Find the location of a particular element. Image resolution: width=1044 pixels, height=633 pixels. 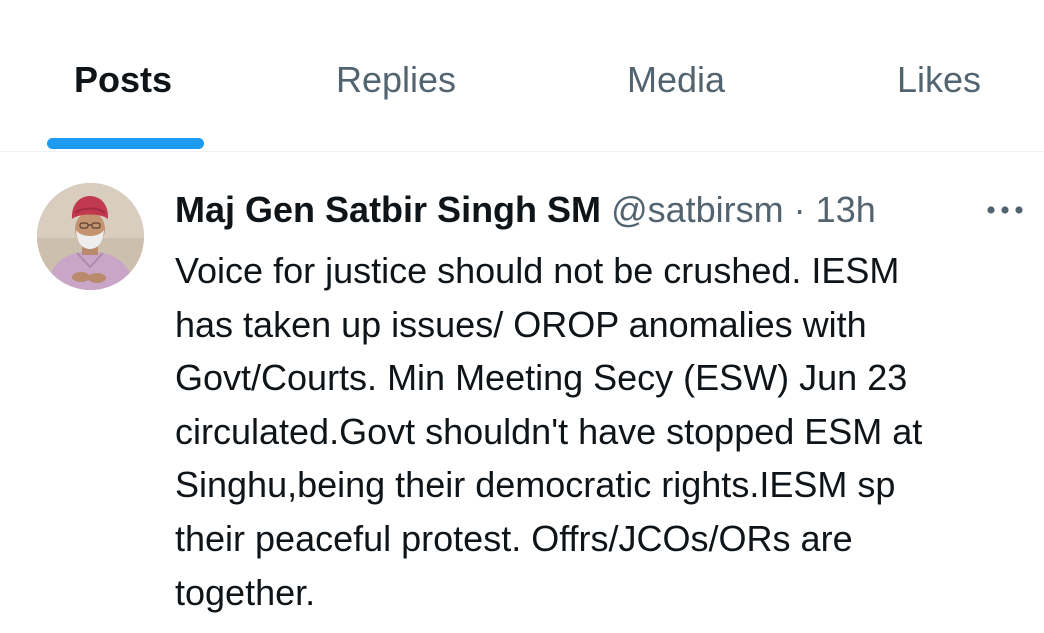

tab-posts: Posts is located at coordinates (123, 80).